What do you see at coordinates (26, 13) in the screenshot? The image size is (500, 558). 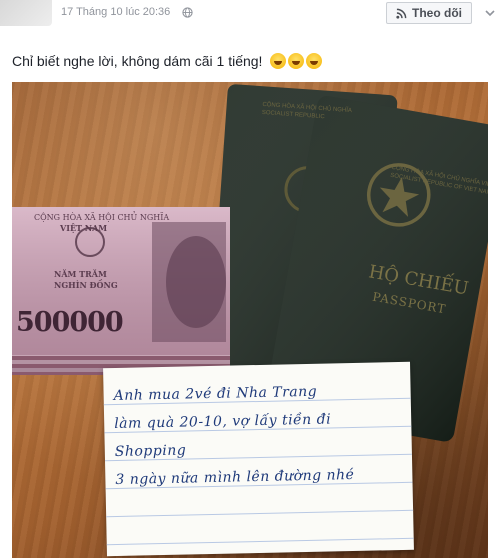 I see `avatar` at bounding box center [26, 13].